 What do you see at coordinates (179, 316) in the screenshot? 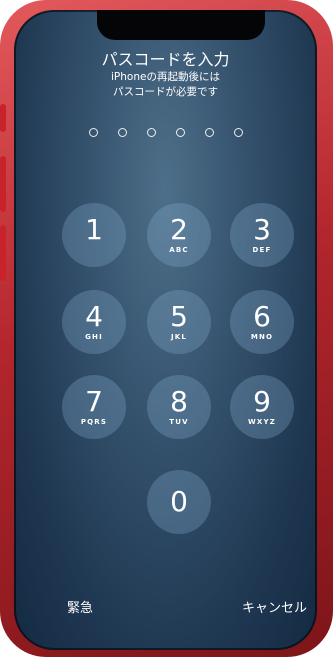
I see `key-digit: 5` at bounding box center [179, 316].